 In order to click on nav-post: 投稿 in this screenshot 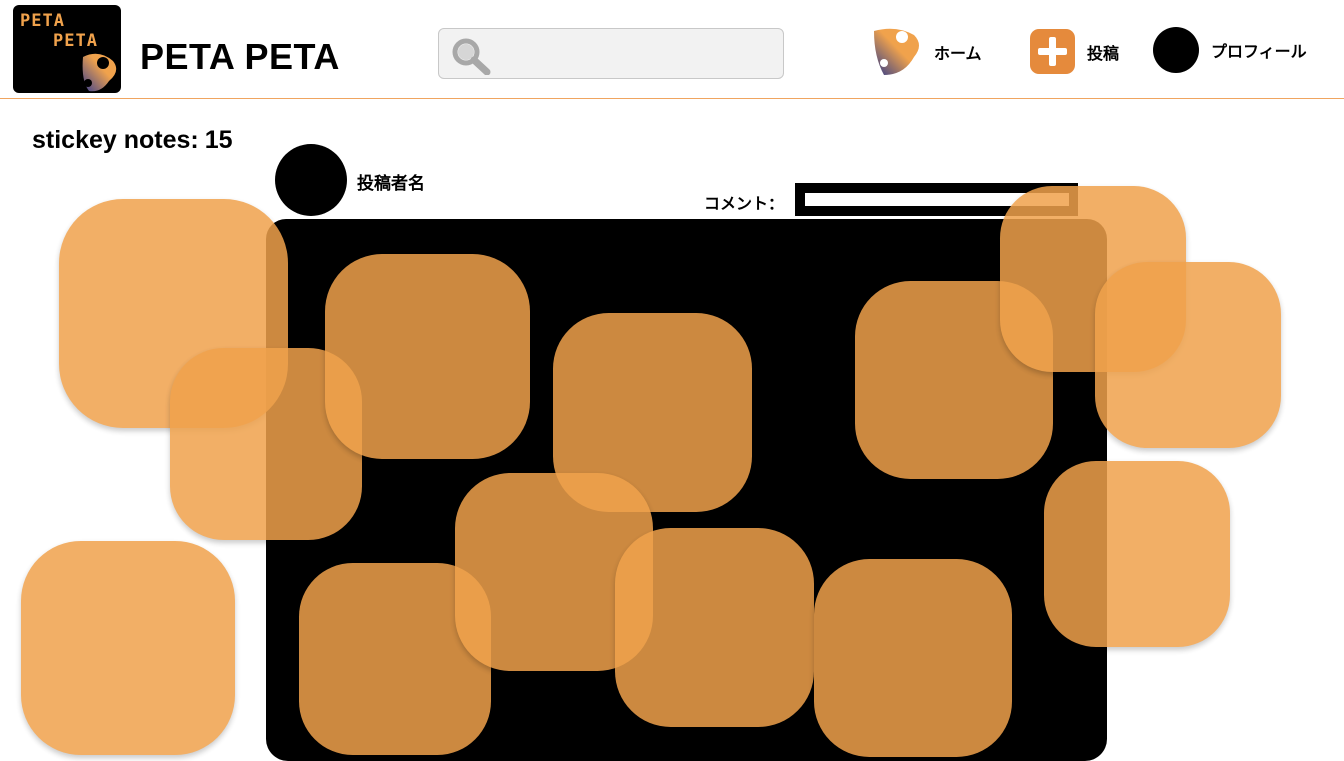, I will do `click(1074, 51)`.